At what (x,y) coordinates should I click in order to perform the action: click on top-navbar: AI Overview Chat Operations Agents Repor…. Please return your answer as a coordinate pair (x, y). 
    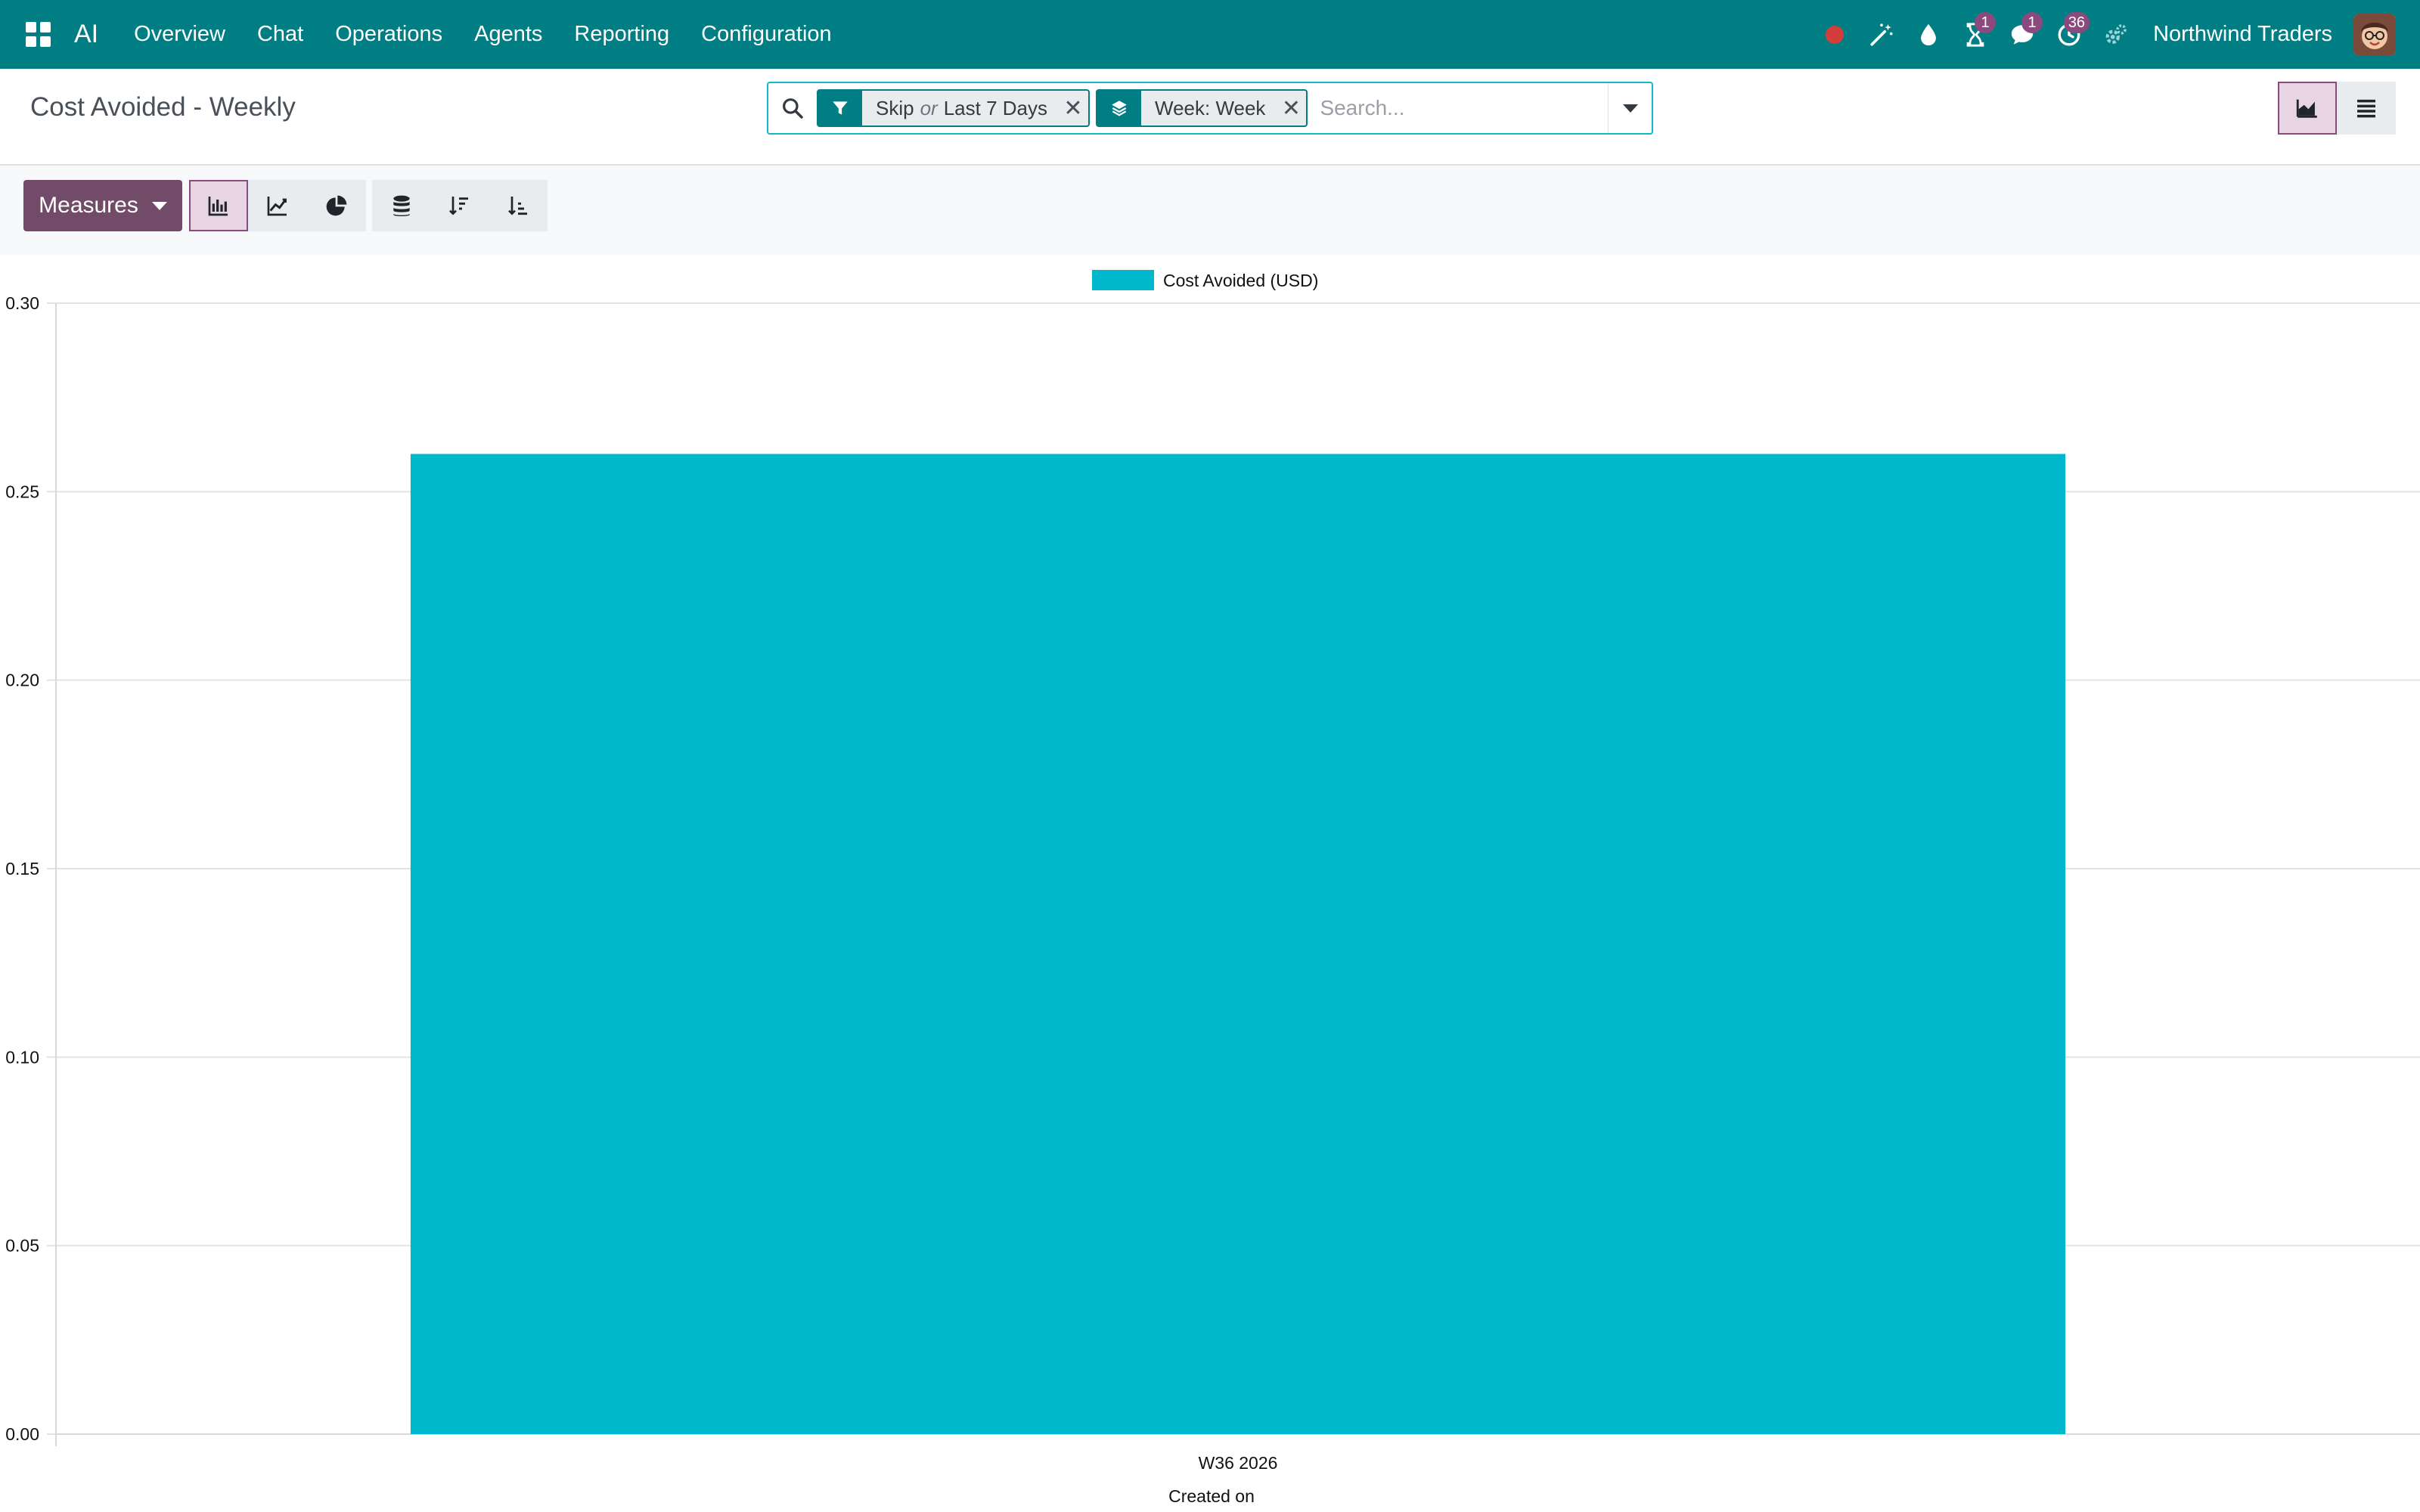
    Looking at the image, I should click on (1210, 34).